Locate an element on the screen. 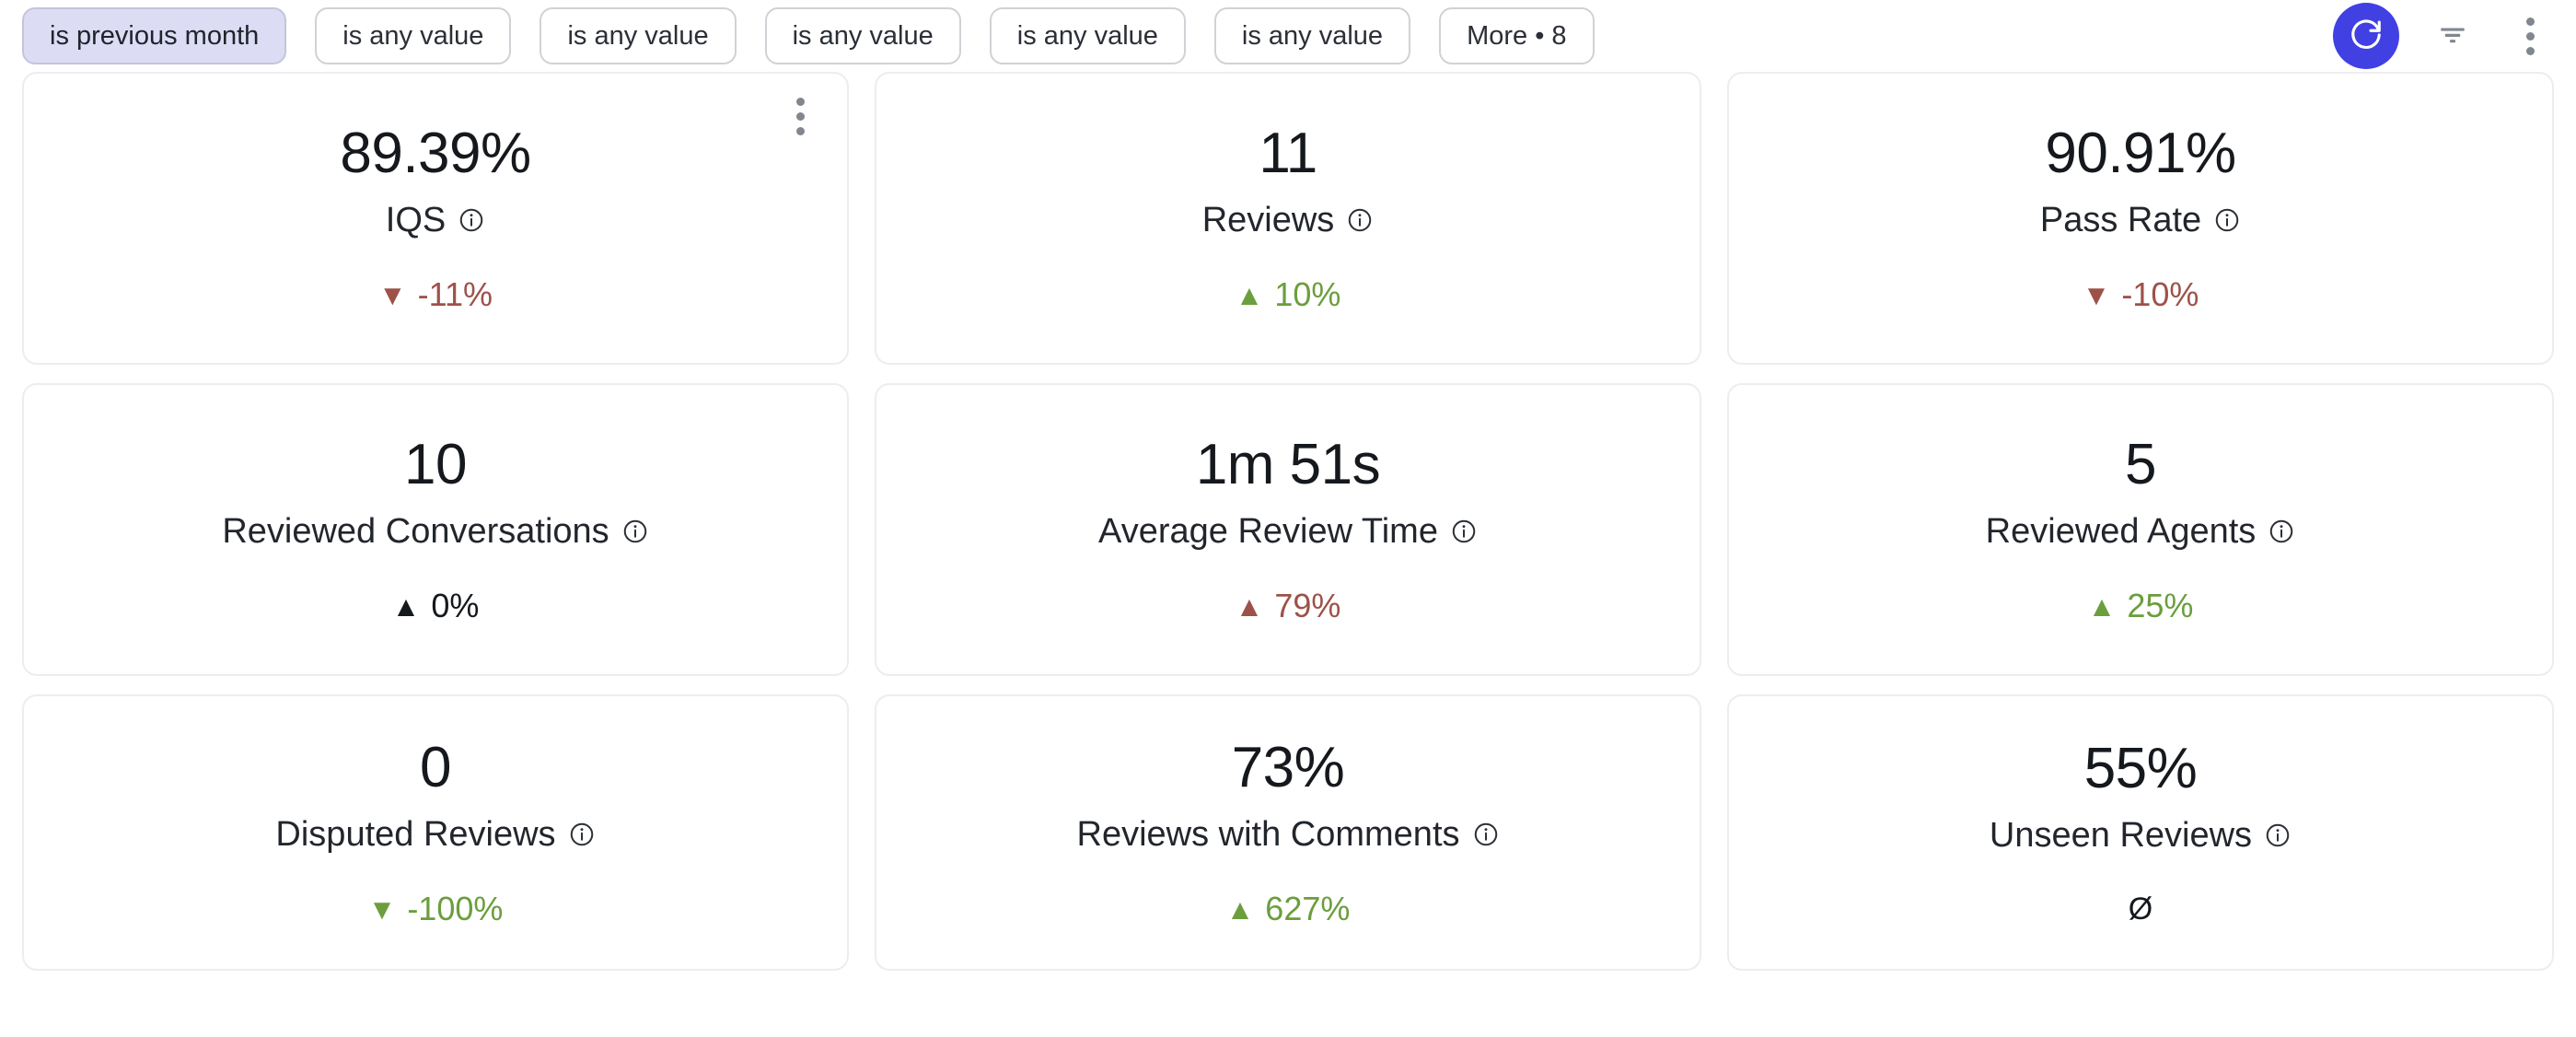  metric-card: 11 Reviews ▲ 10% is located at coordinates (1288, 218).